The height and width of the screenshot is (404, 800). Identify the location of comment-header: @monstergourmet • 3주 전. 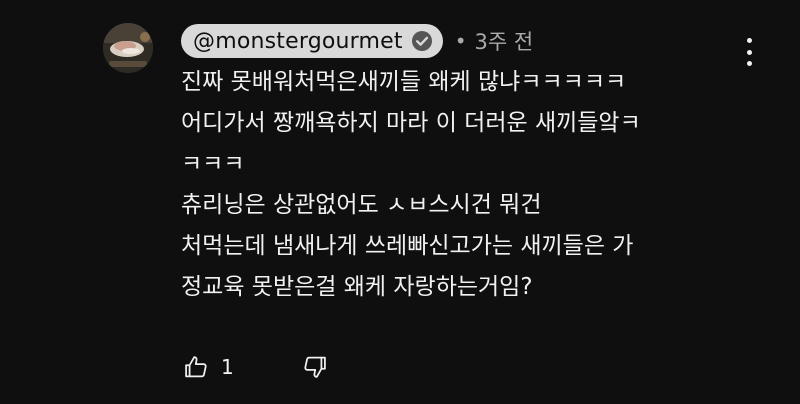
(357, 41).